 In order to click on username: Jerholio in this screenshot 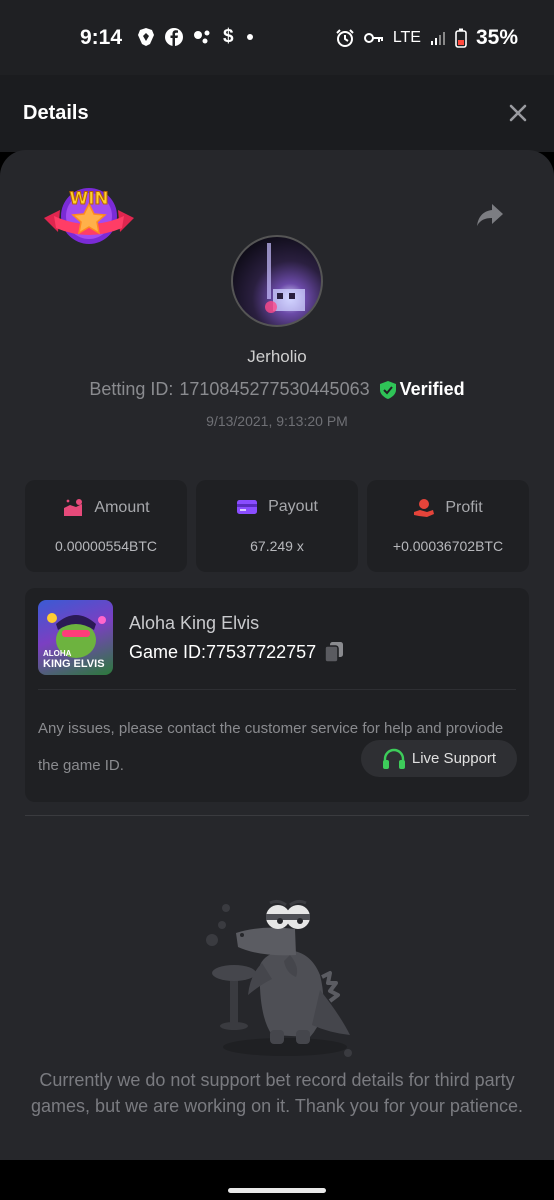, I will do `click(277, 356)`.